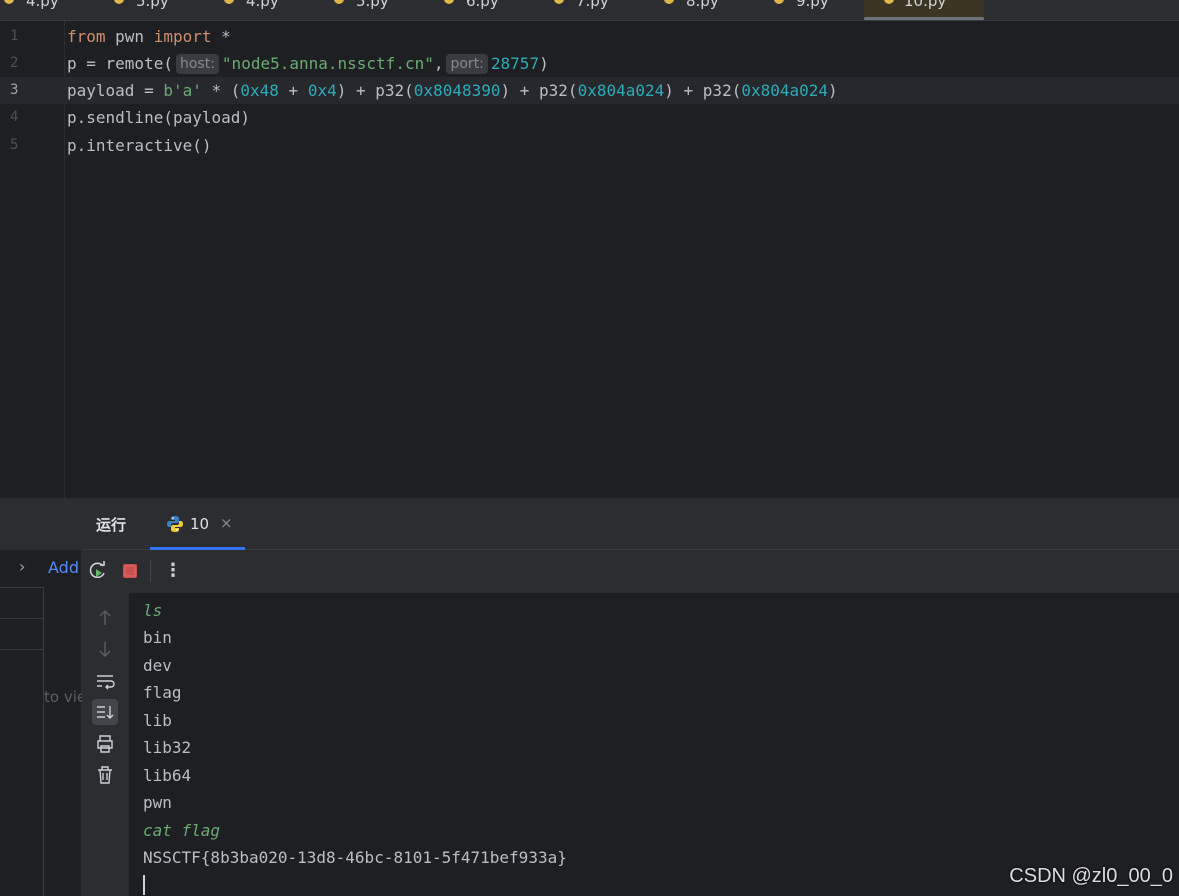  I want to click on run-toolbar: ⋮, so click(630, 571).